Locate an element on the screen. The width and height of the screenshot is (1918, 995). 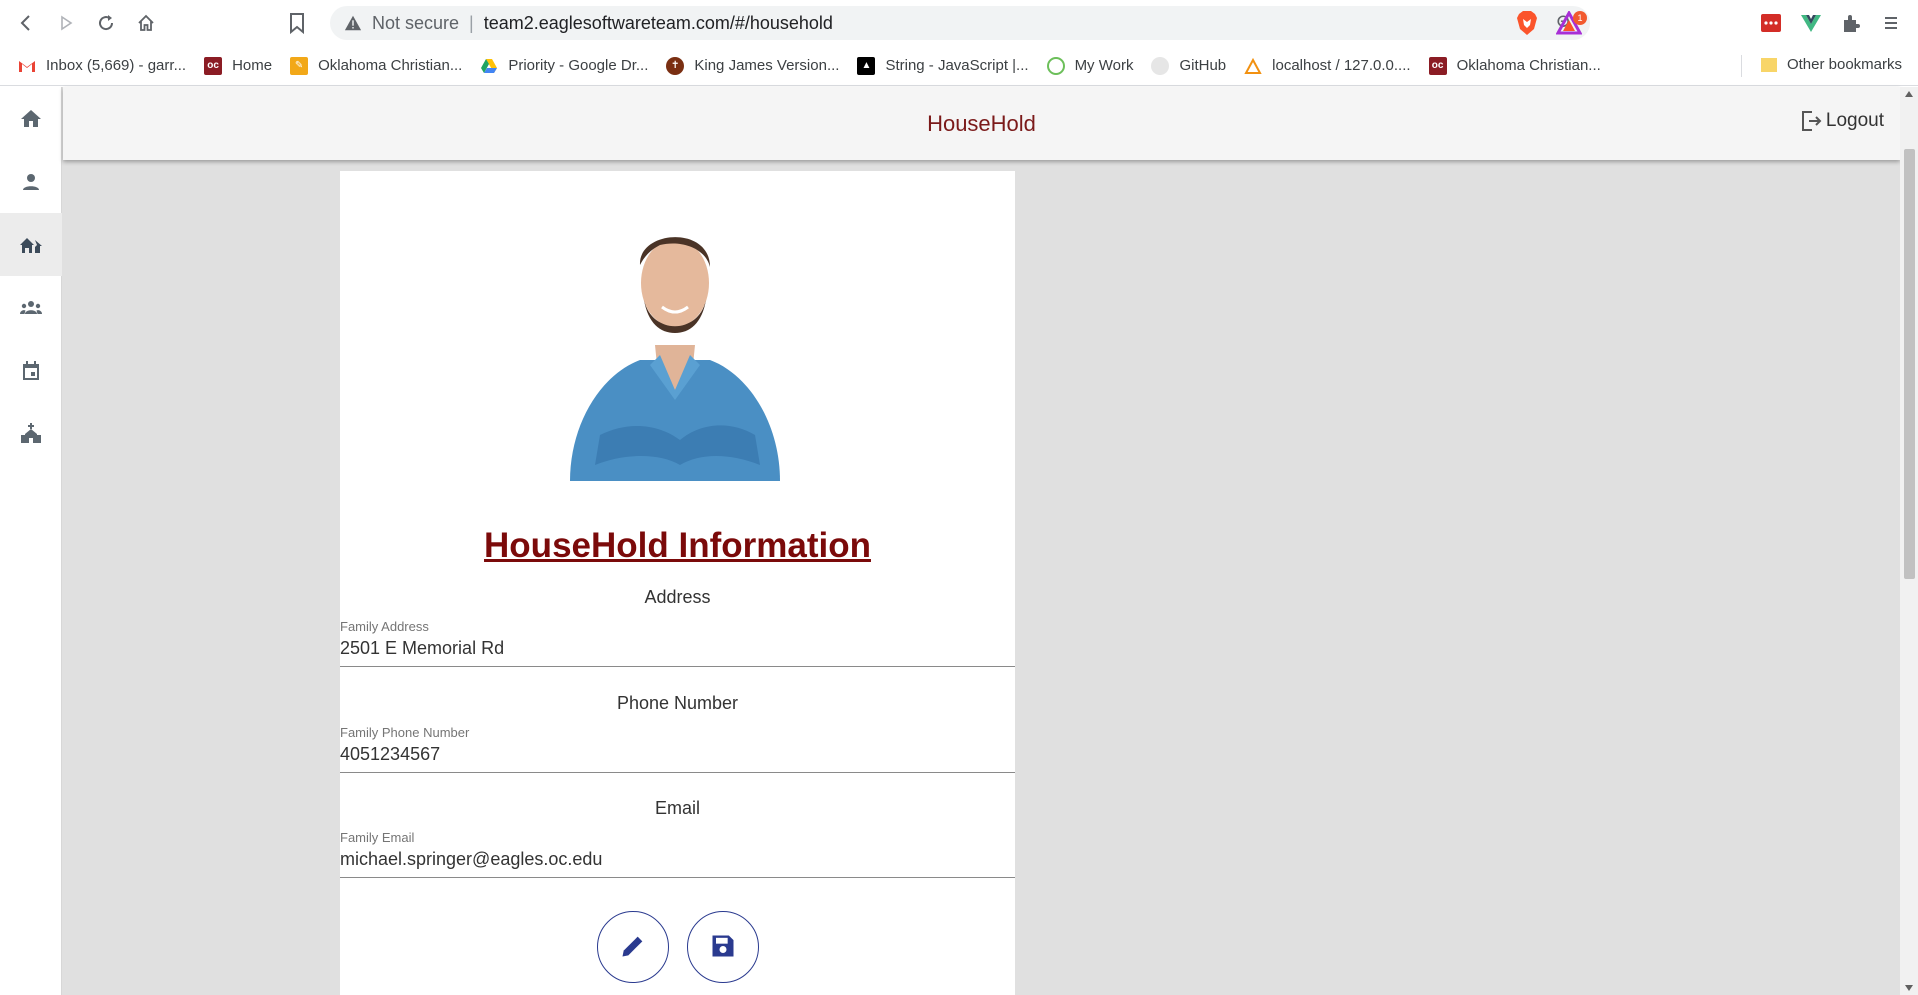
church-icon is located at coordinates (31, 432).